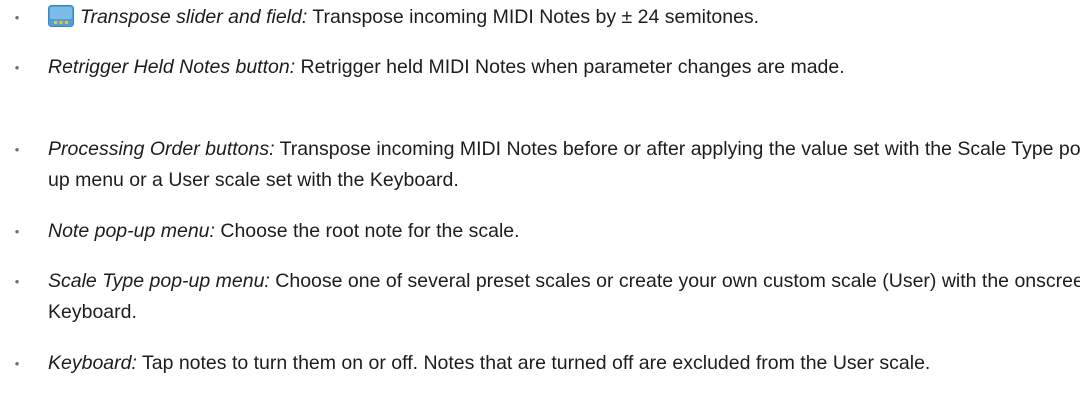  What do you see at coordinates (131, 231) in the screenshot?
I see `item-term: Note pop-up menu:` at bounding box center [131, 231].